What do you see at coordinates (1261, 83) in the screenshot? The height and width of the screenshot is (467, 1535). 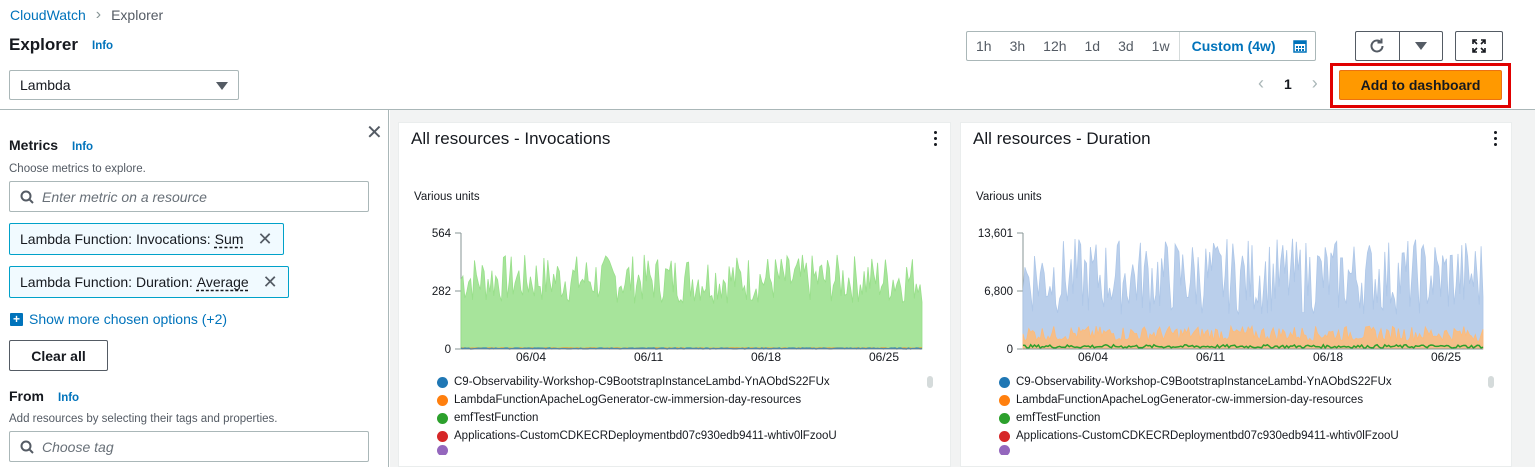 I see `prev-page-icon: ‹` at bounding box center [1261, 83].